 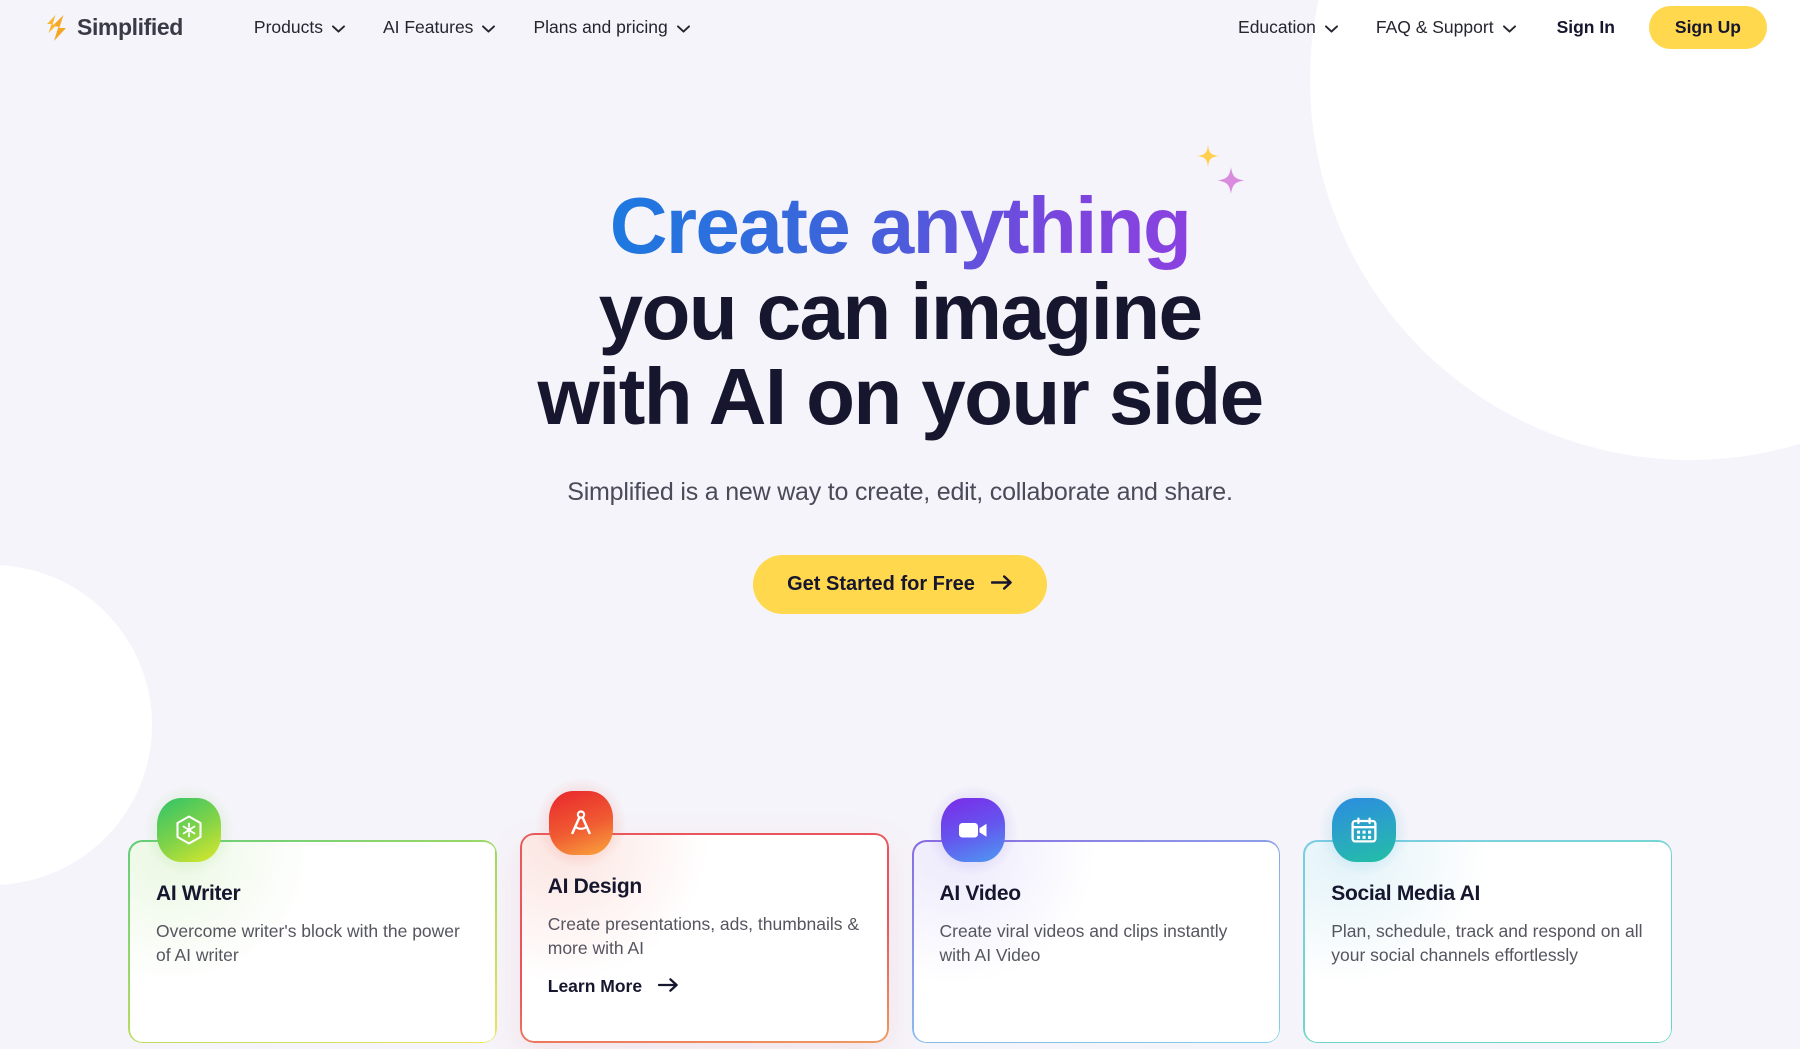 What do you see at coordinates (189, 830) in the screenshot?
I see `hexagon-sparkle-icon` at bounding box center [189, 830].